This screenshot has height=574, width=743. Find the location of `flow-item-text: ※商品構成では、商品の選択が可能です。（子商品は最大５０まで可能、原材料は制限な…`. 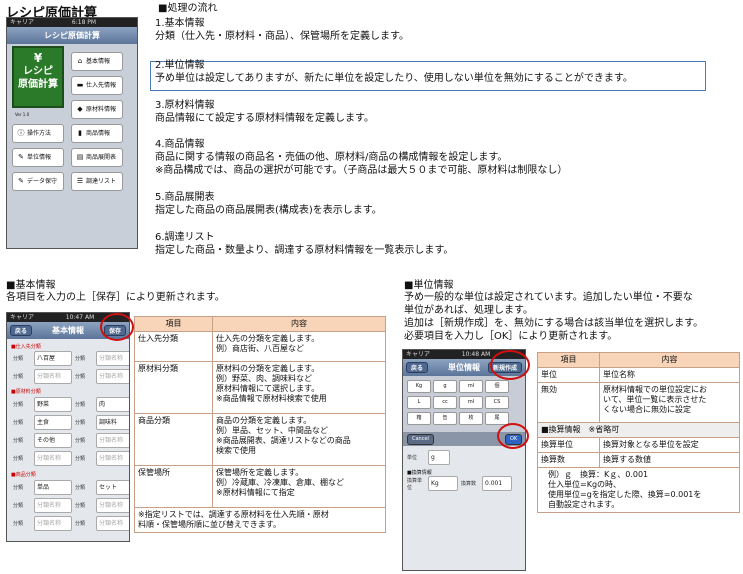

flow-item-text: ※商品構成では、商品の選択が可能です。（子商品は最大５０まで可能、原材料は制限な… is located at coordinates (361, 170).